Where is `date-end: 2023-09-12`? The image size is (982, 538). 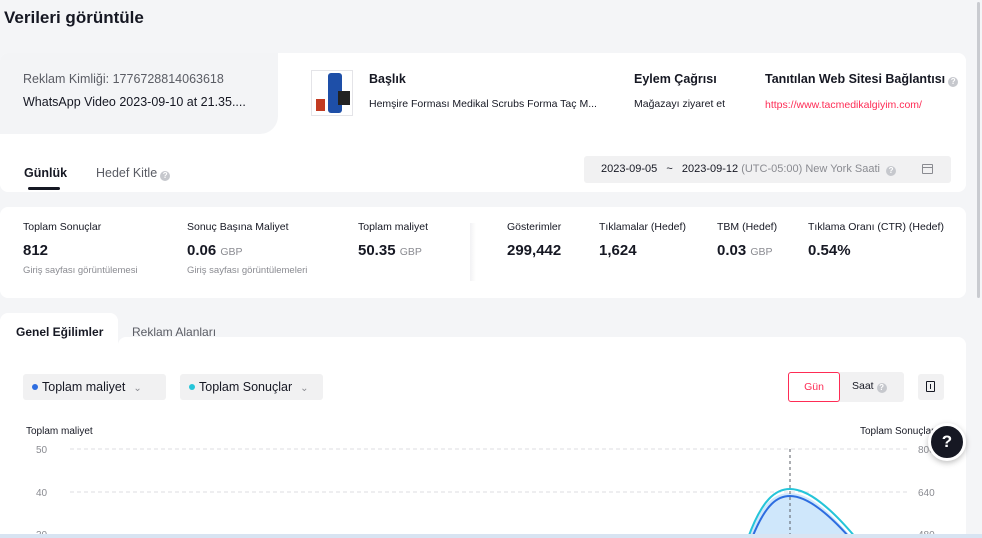
date-end: 2023-09-12 is located at coordinates (710, 169).